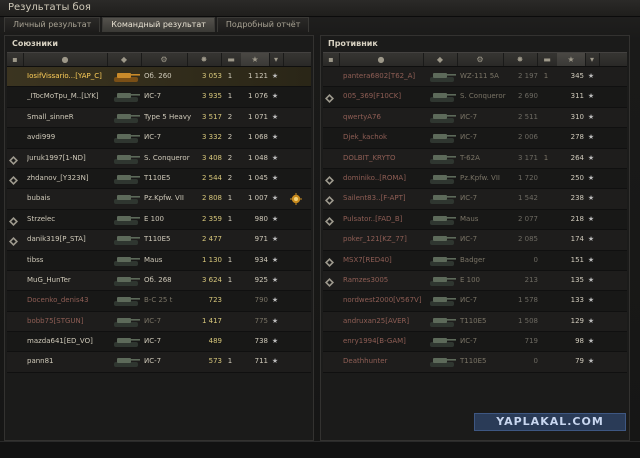 Image resolution: width=640 pixels, height=458 pixels. I want to click on player-row: Sailent83..[F-APT] ИС-7 1 542 238 ★, so click(475, 199).